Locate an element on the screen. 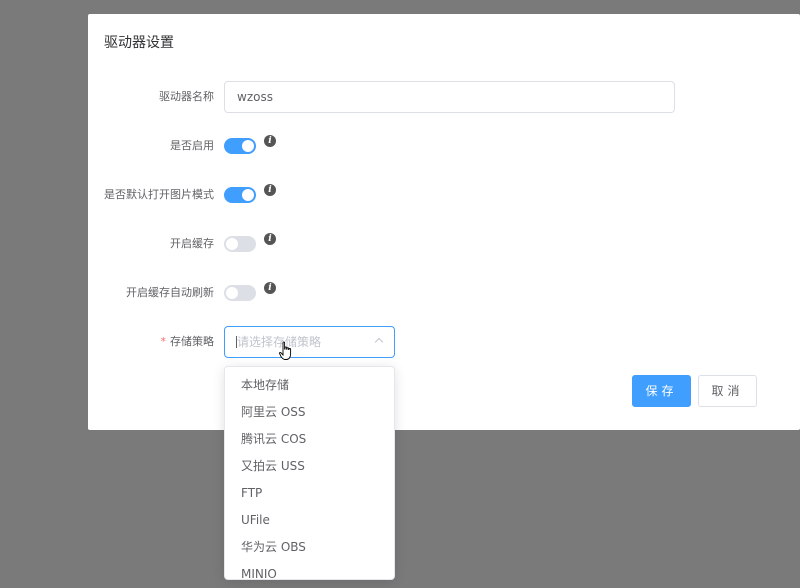  cache-label: 开启缓存 is located at coordinates (192, 243).